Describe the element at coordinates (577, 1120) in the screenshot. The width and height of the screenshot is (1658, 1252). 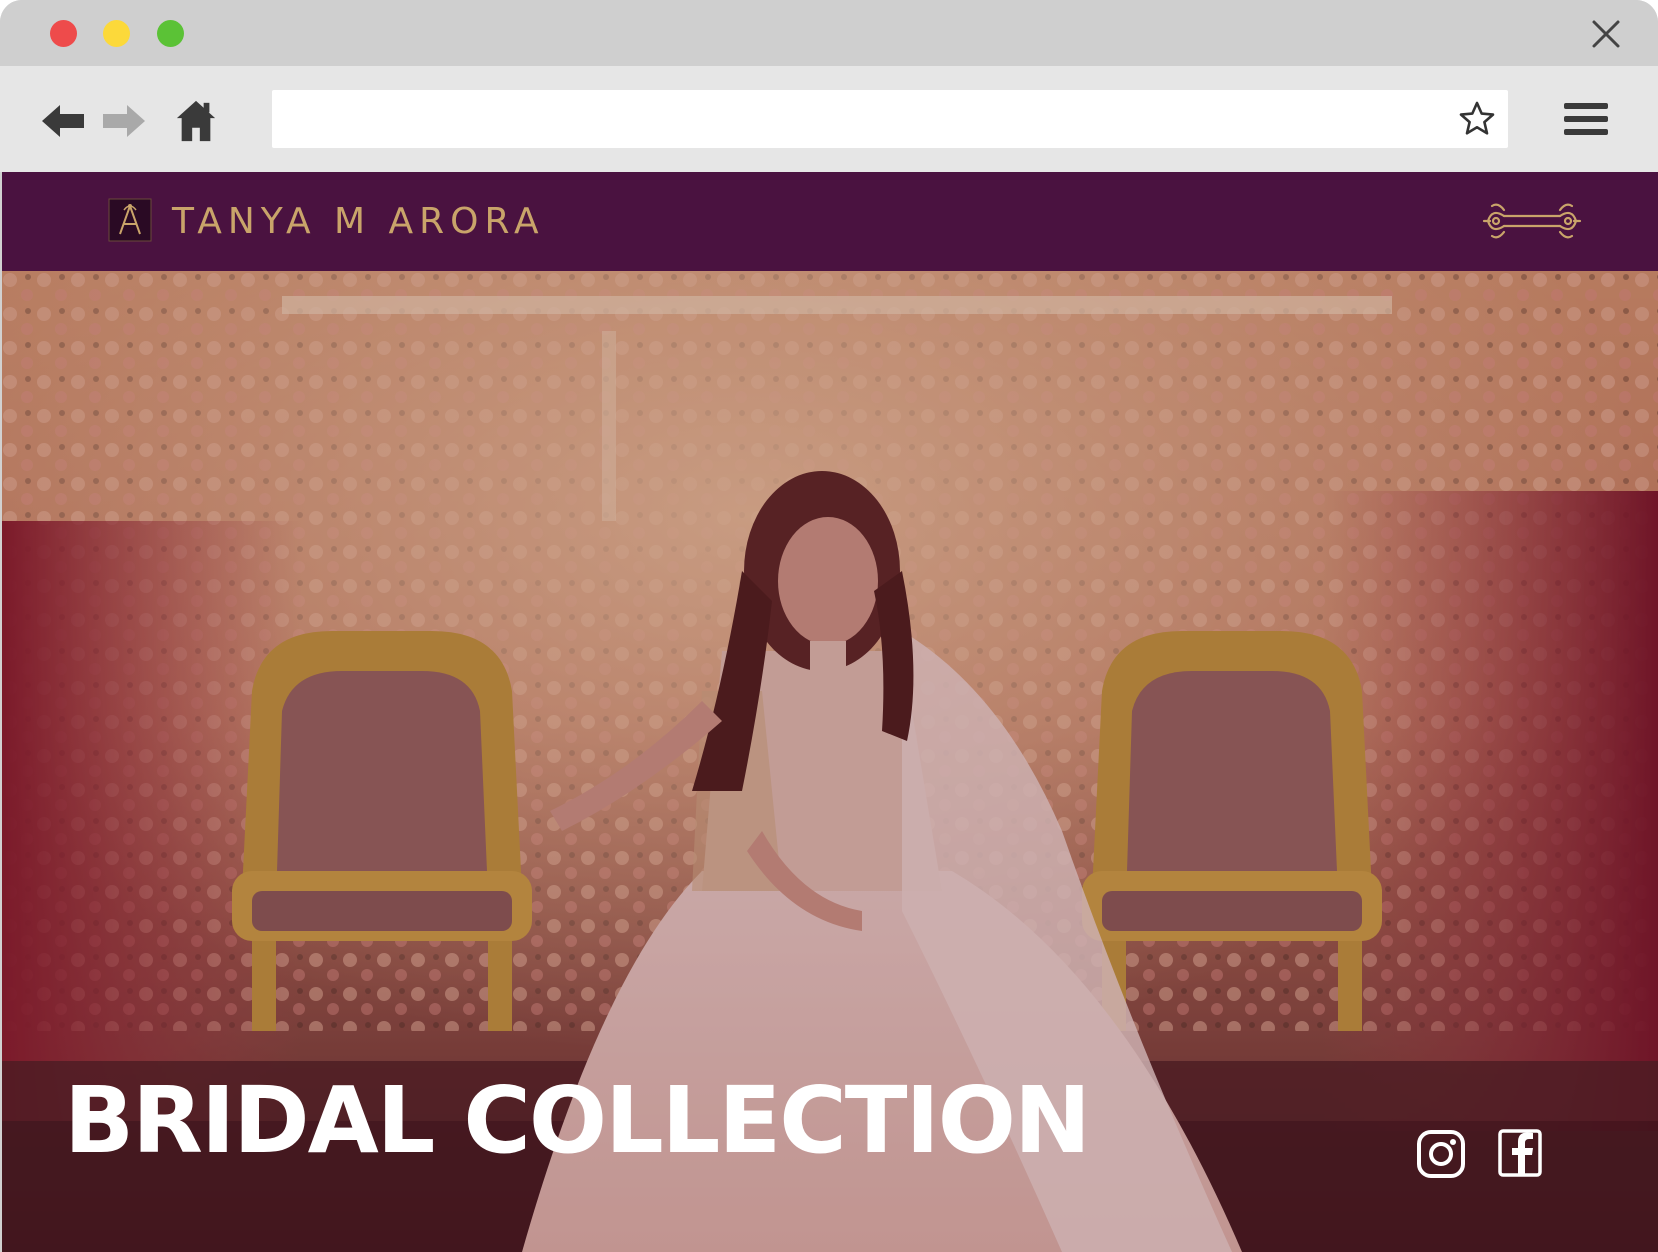
I see `hero-title: BRIDAL COLLECTION` at that location.